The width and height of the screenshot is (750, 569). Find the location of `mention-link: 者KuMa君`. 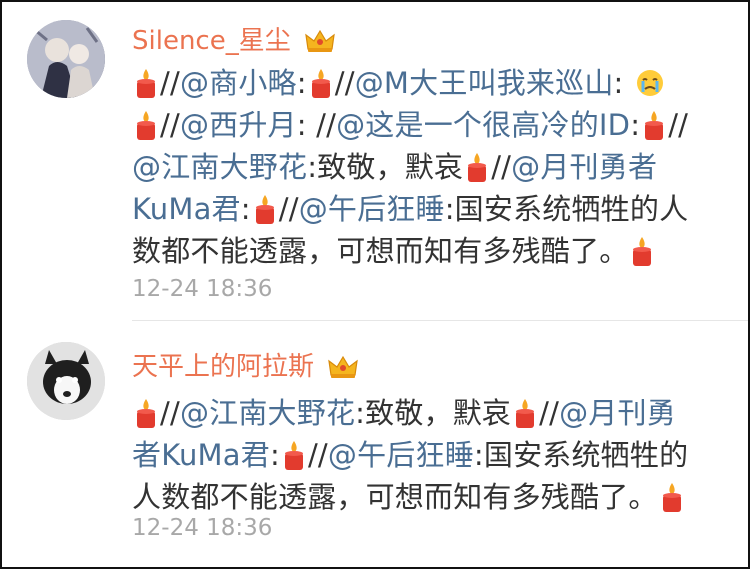

mention-link: 者KuMa君 is located at coordinates (201, 455).